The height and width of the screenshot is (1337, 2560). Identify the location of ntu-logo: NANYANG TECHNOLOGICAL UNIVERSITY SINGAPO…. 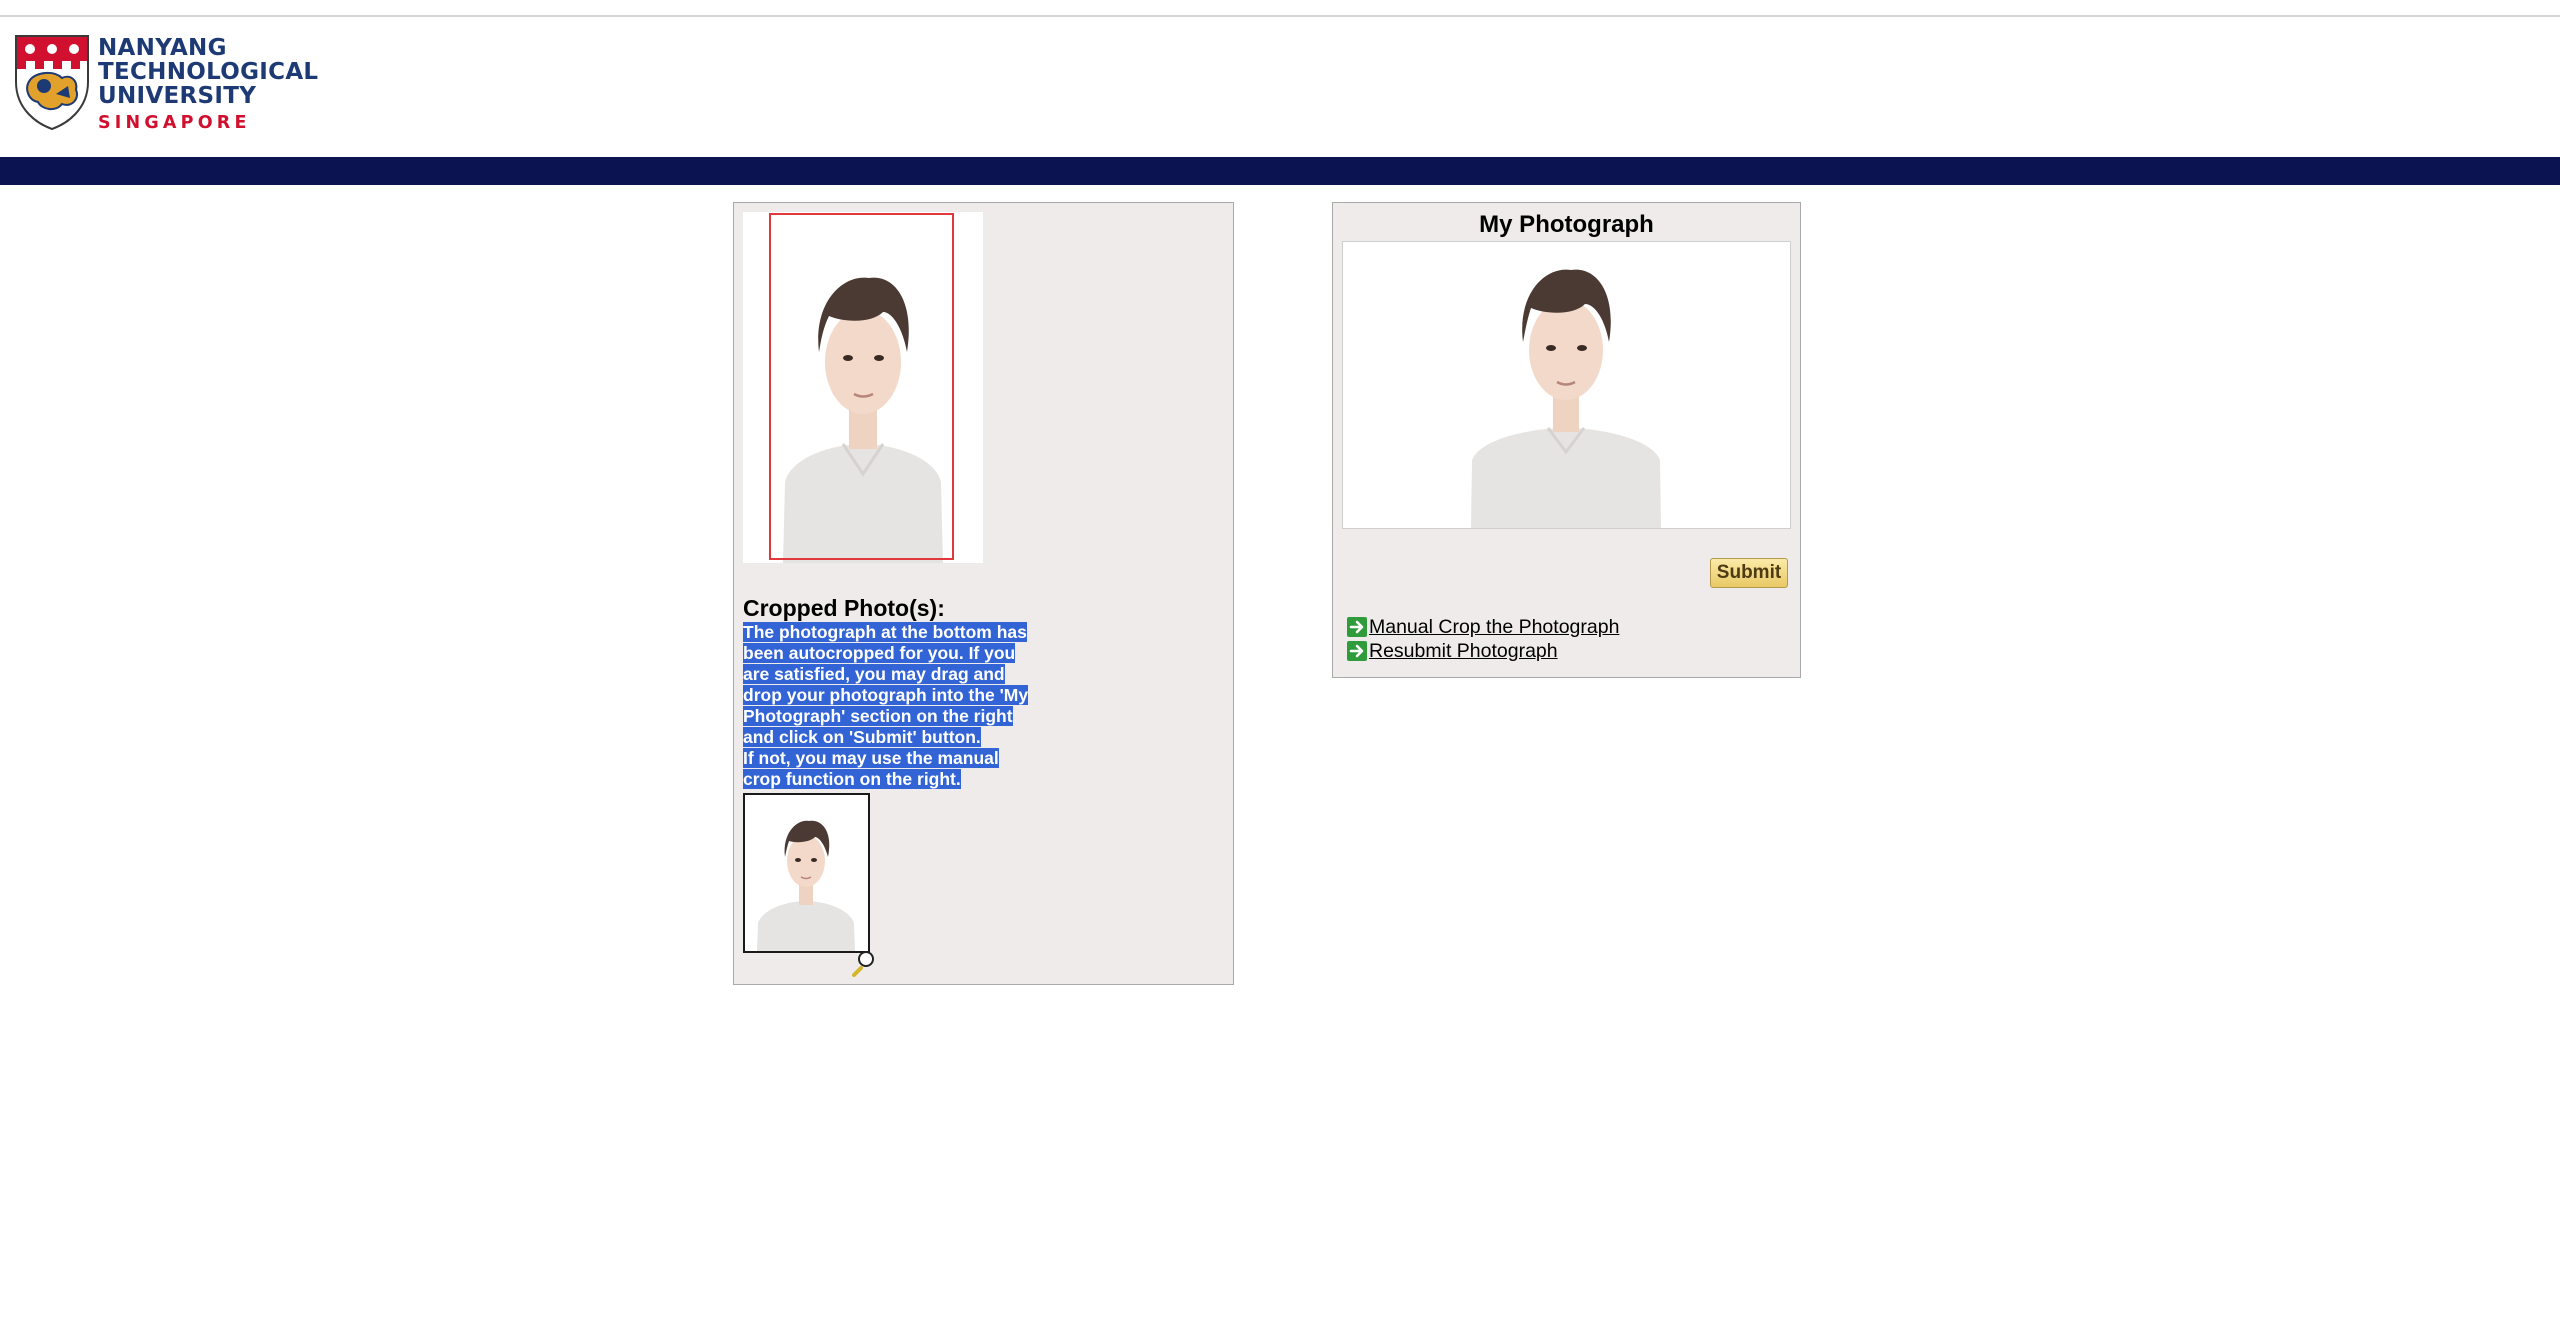
(166, 83).